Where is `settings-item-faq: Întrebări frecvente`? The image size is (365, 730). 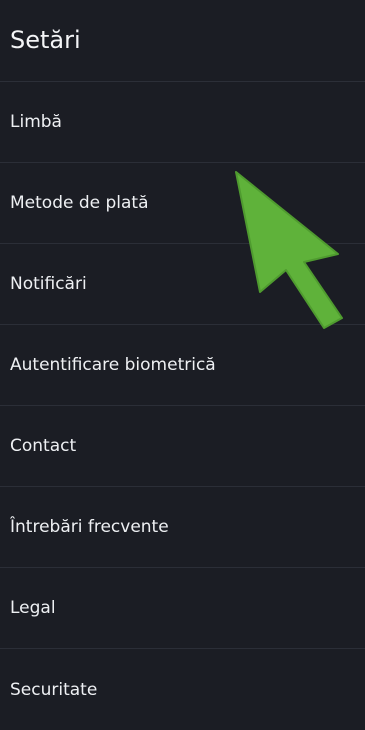 settings-item-faq: Întrebări frecvente is located at coordinates (182, 527).